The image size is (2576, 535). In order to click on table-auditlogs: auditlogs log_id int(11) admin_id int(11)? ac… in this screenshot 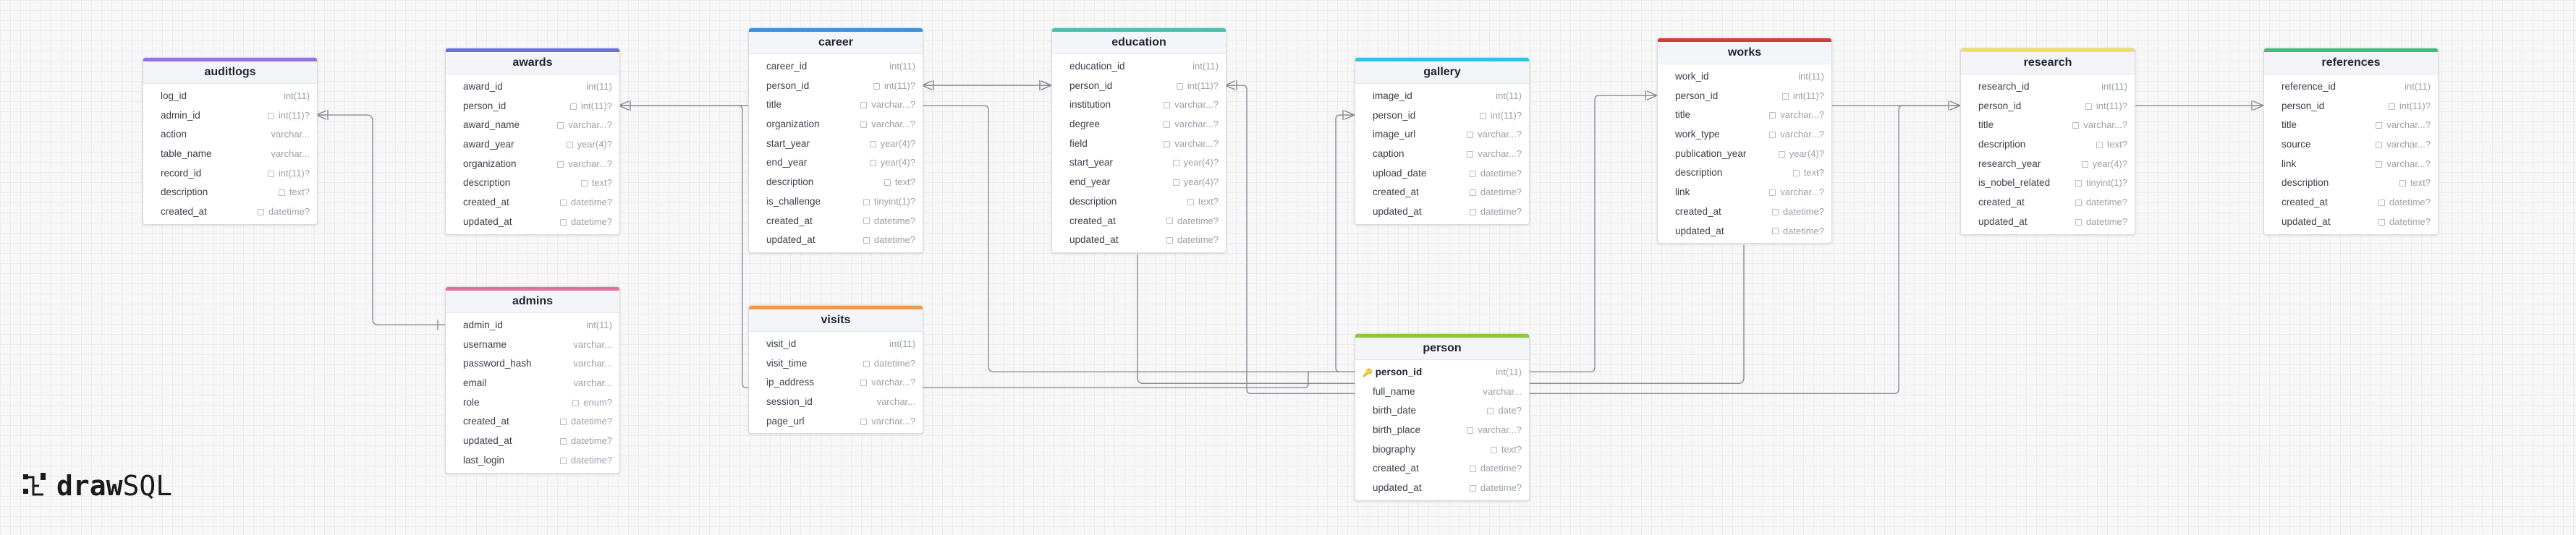, I will do `click(230, 141)`.